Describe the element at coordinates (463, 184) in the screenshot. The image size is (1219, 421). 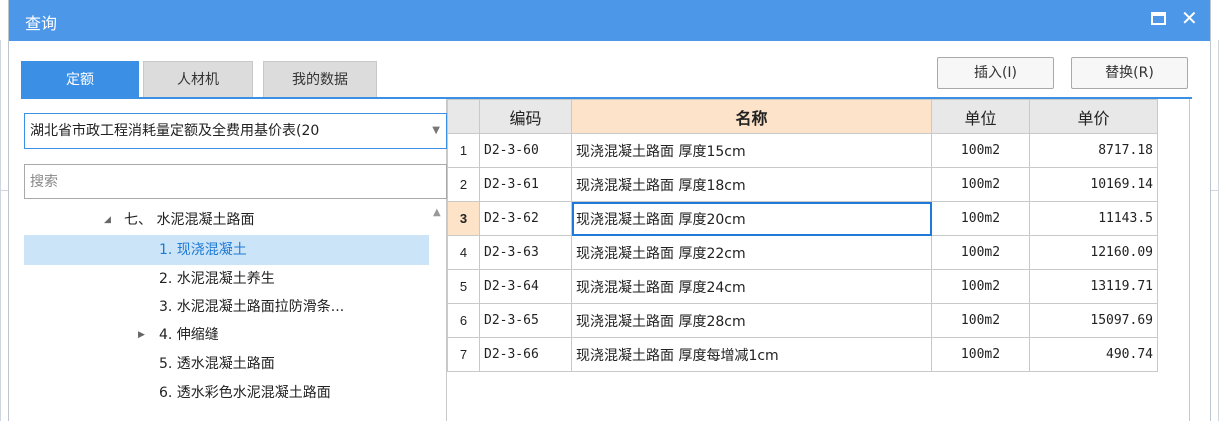
I see `row-index: 2` at that location.